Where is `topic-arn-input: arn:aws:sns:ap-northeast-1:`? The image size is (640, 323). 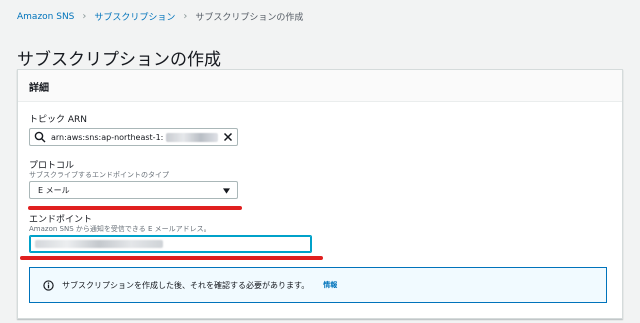
topic-arn-input: arn:aws:sns:ap-northeast-1: is located at coordinates (133, 137).